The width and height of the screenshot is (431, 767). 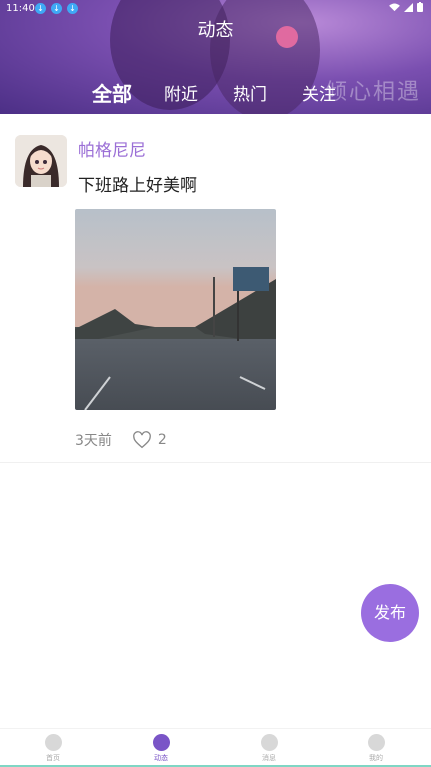 I want to click on post-username: 帕格尼尼, so click(x=112, y=148).